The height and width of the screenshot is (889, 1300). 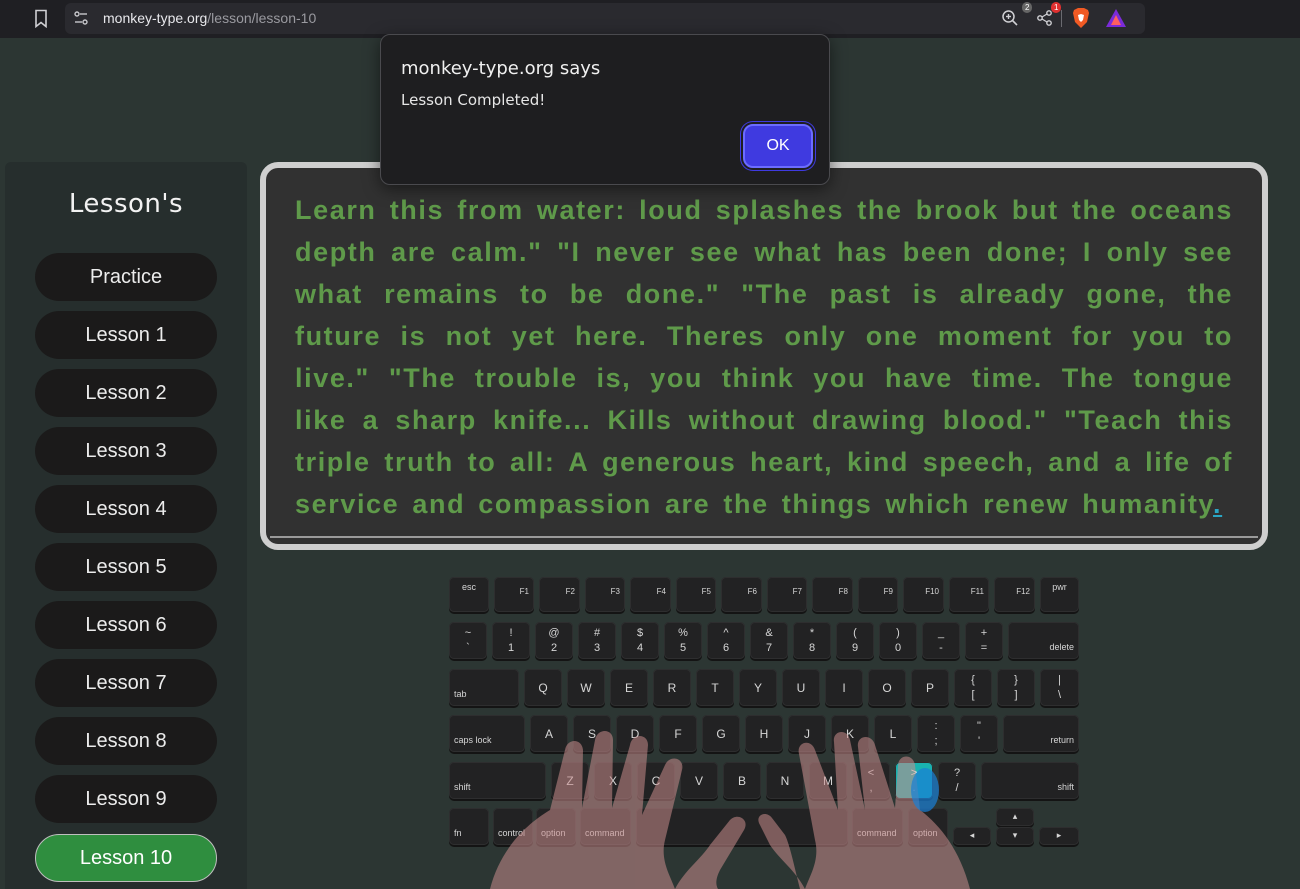 I want to click on key-5: % 5, so click(x=683, y=640).